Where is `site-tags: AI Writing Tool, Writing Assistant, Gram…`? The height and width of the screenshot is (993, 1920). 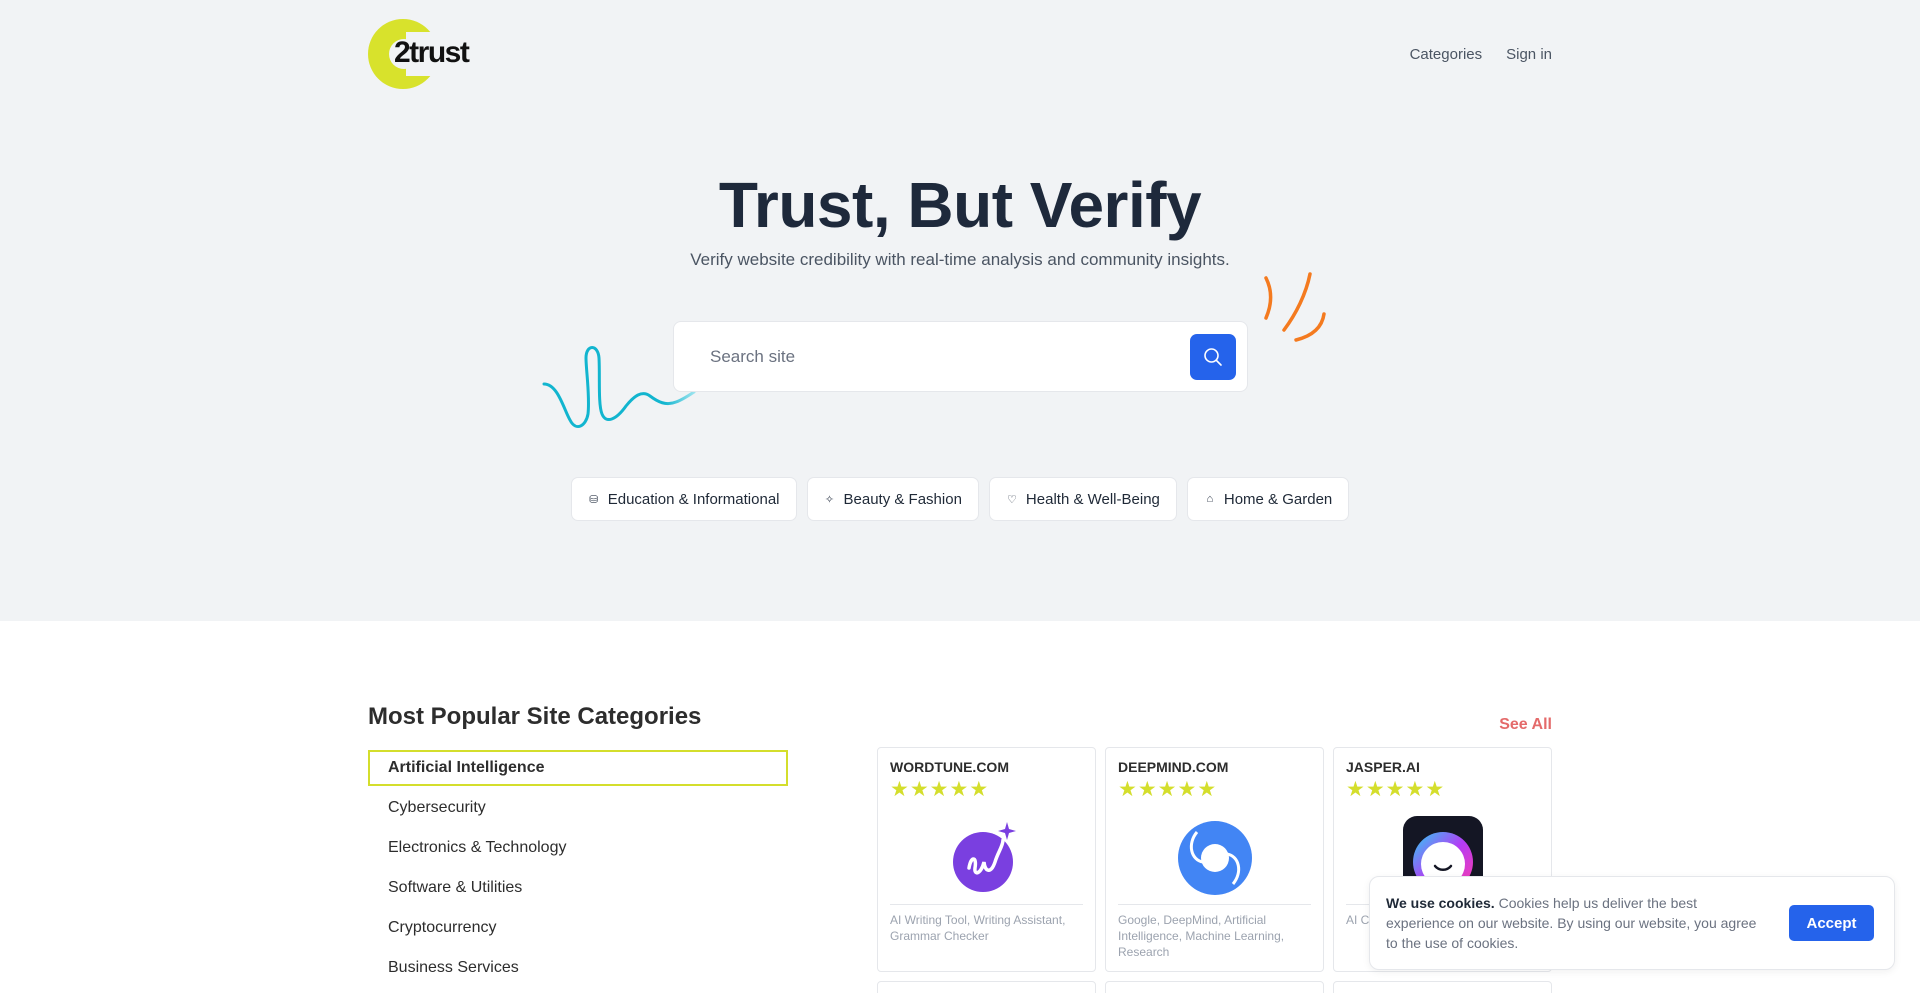 site-tags: AI Writing Tool, Writing Assistant, Gram… is located at coordinates (978, 928).